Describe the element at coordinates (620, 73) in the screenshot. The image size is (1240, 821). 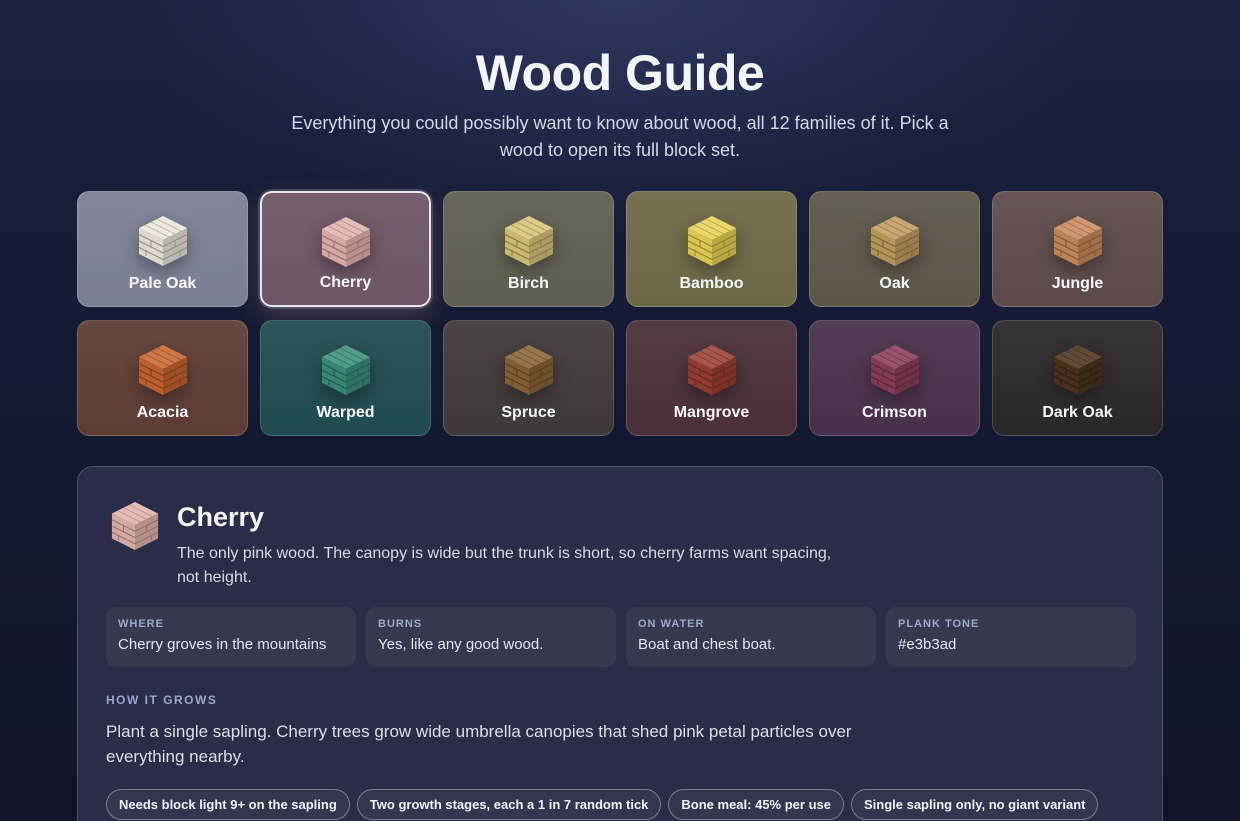
I see `page-title: Wood Guide` at that location.